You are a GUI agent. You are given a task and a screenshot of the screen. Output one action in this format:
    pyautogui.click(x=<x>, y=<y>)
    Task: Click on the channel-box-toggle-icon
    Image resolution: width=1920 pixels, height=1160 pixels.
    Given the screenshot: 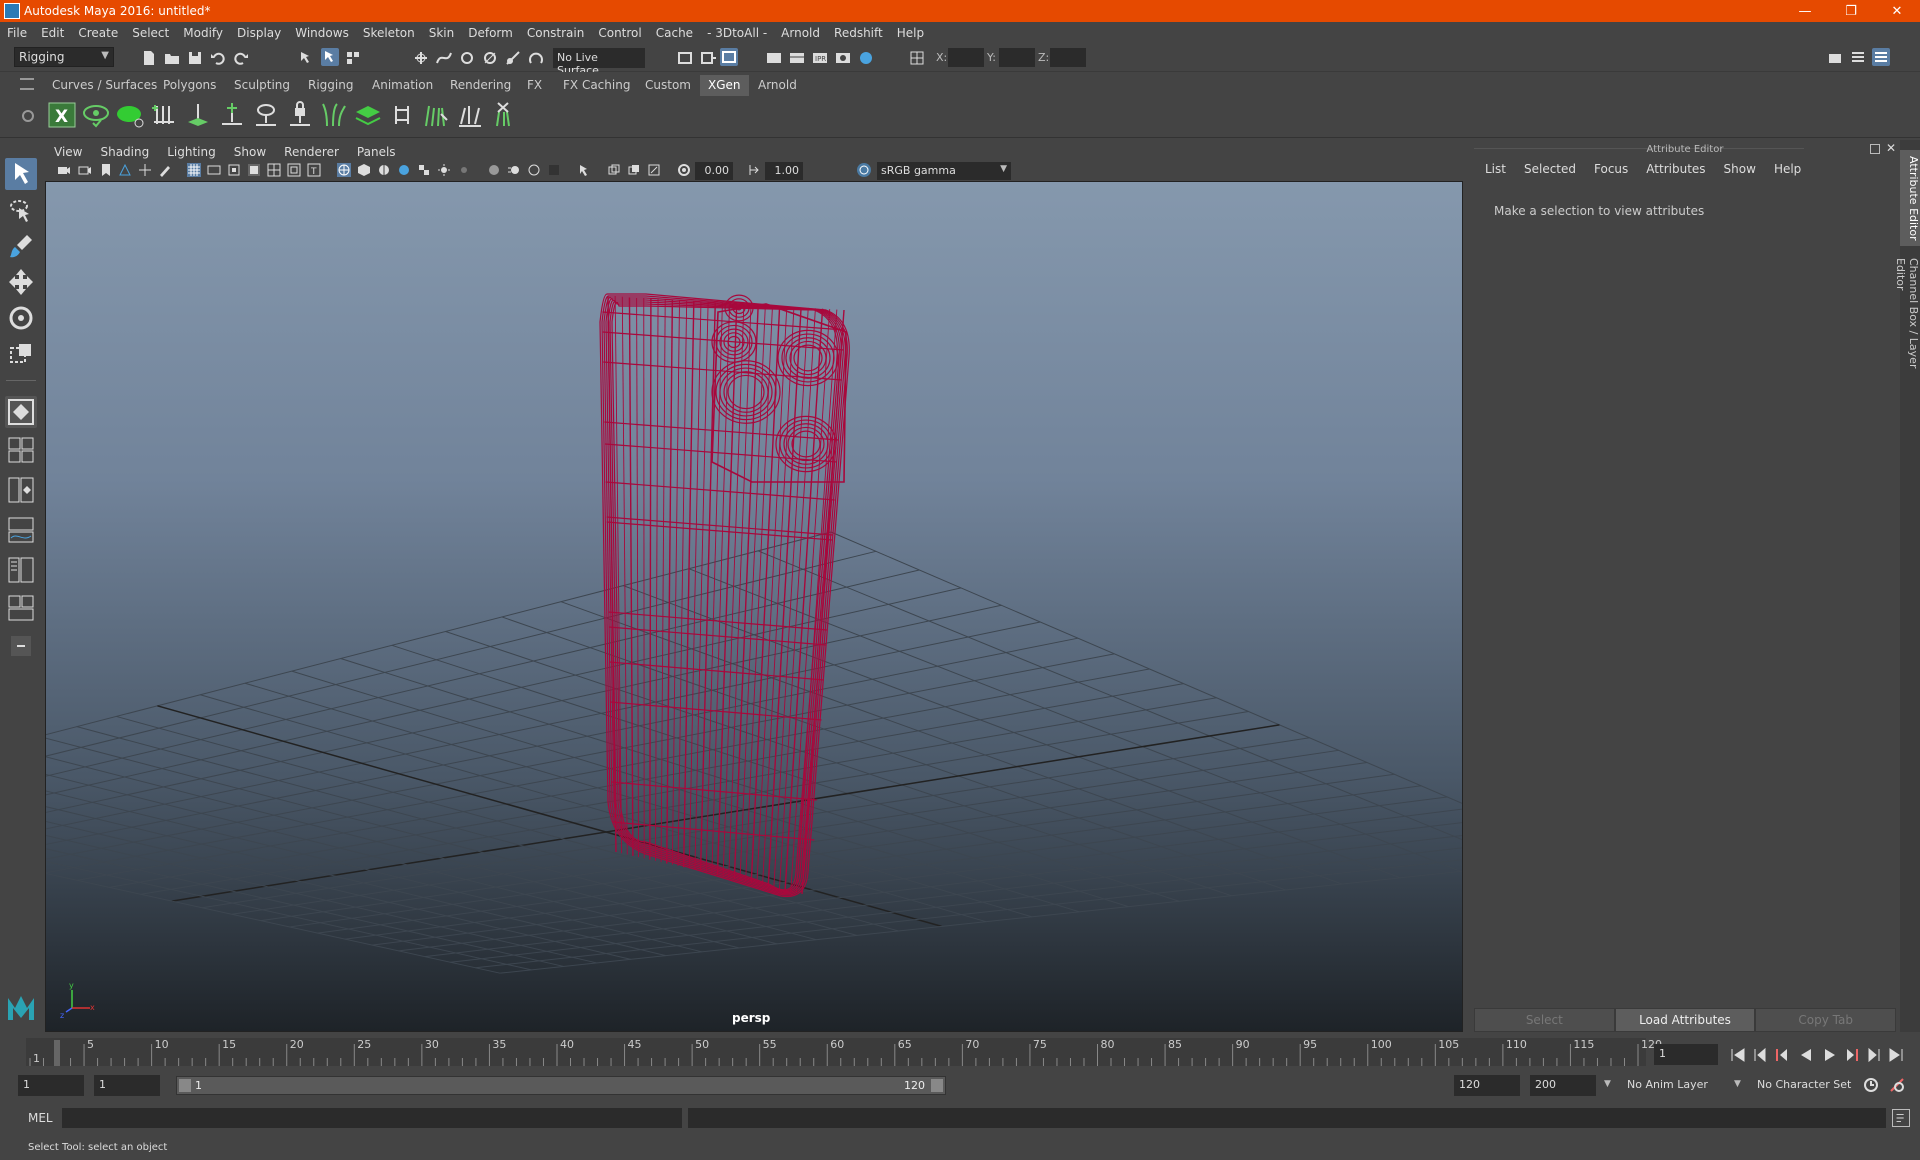 What is the action you would take?
    pyautogui.click(x=1881, y=57)
    